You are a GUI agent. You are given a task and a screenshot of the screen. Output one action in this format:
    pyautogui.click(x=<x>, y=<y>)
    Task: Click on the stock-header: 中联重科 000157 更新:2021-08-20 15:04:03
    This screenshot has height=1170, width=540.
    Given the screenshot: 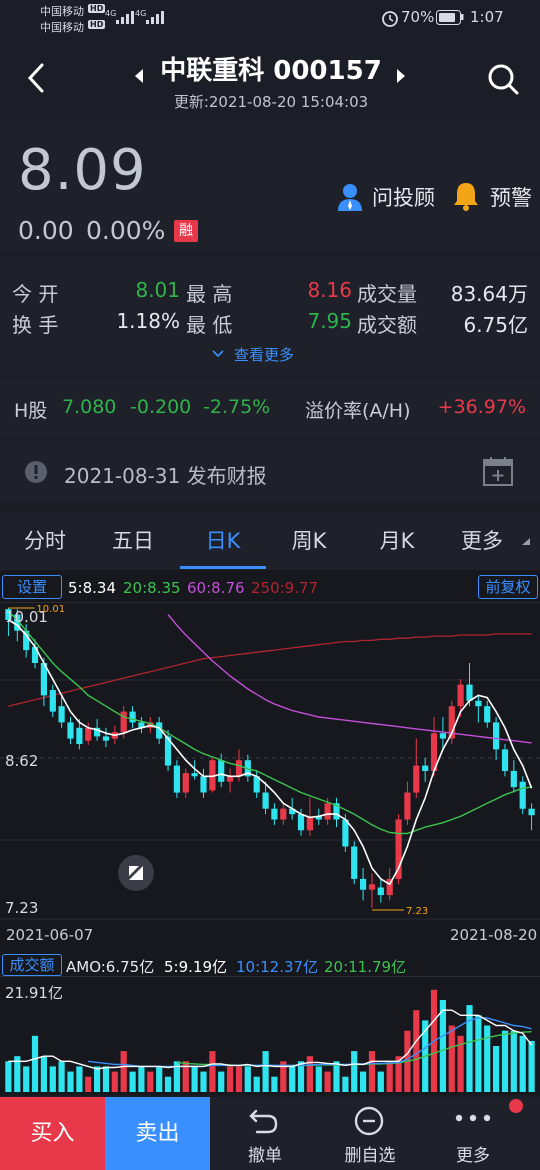 What is the action you would take?
    pyautogui.click(x=270, y=78)
    